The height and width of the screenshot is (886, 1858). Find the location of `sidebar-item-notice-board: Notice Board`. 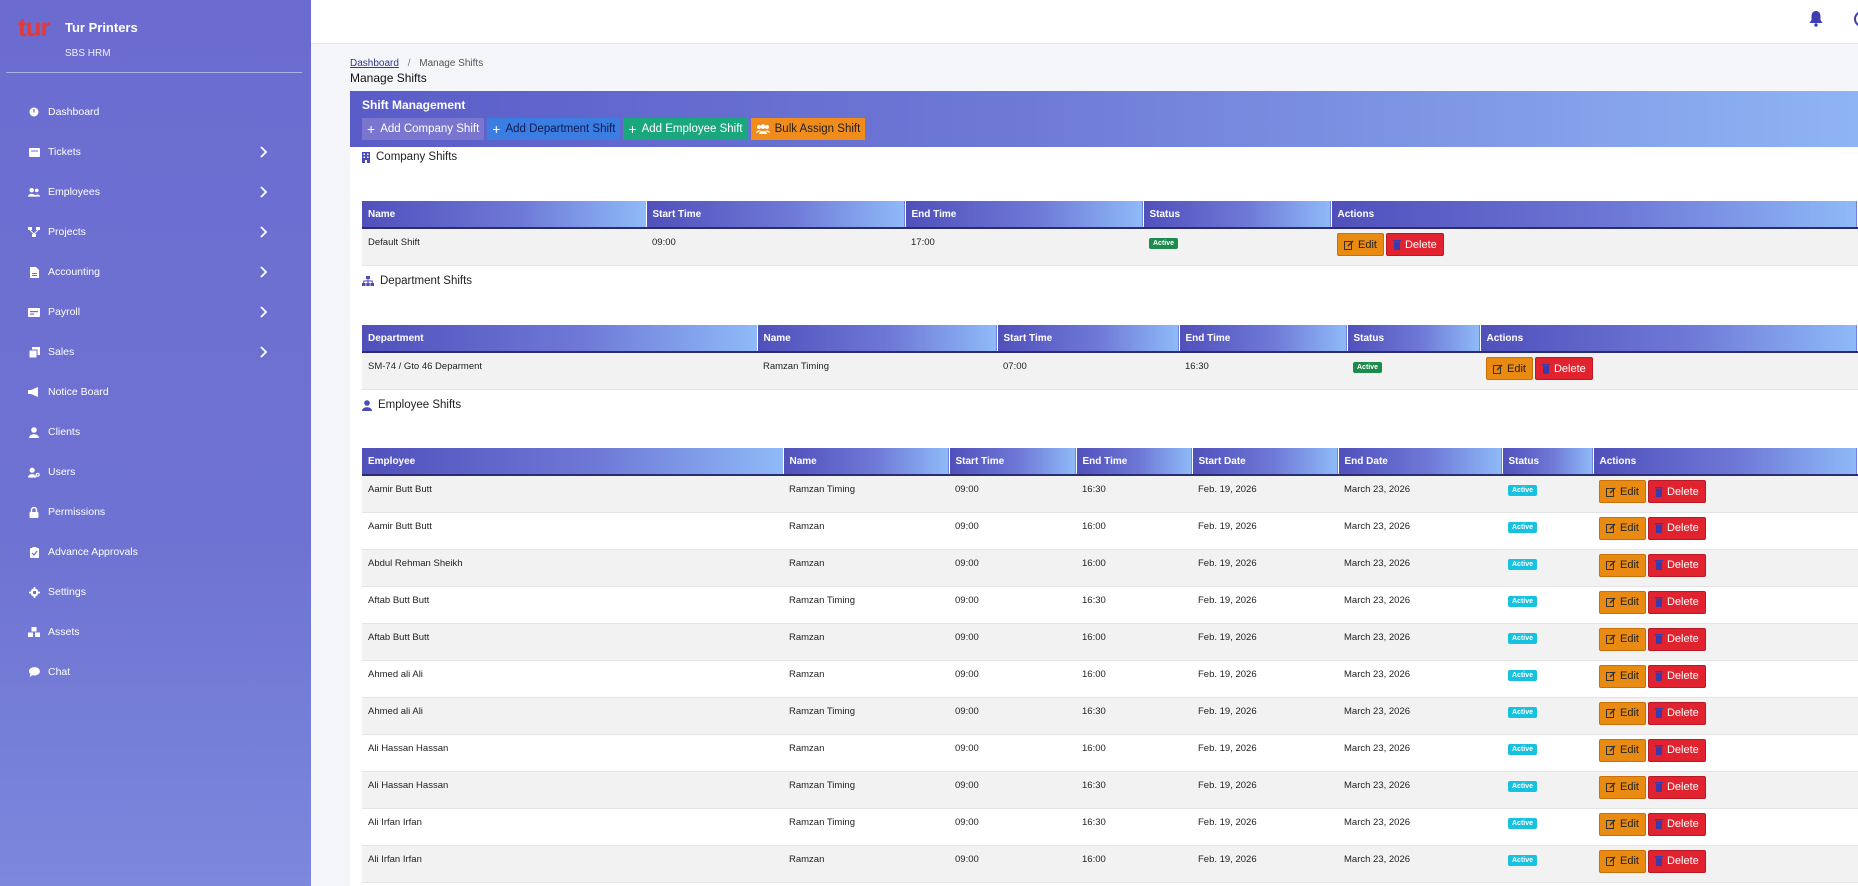

sidebar-item-notice-board: Notice Board is located at coordinates (155, 392).